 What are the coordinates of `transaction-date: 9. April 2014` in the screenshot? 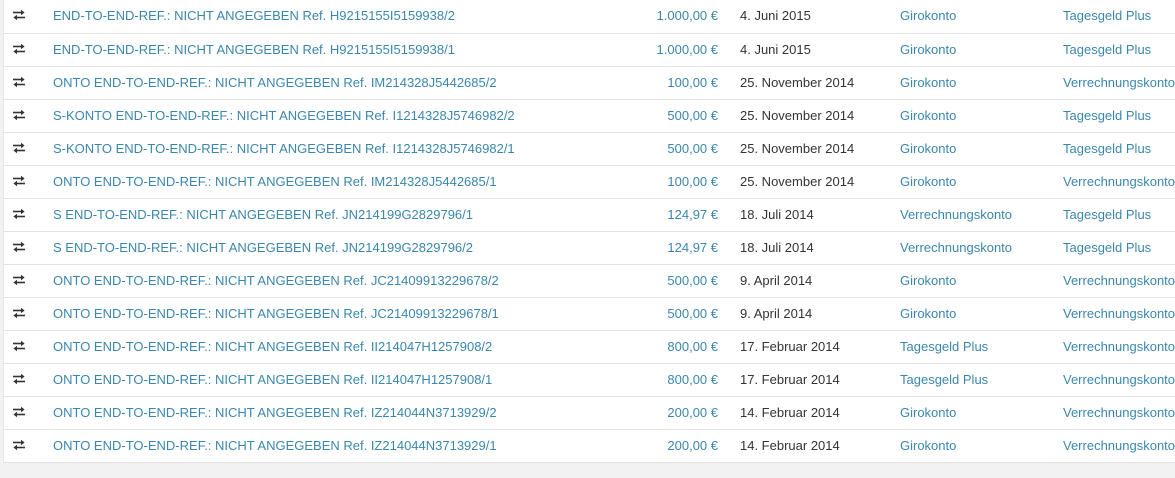 It's located at (776, 280).